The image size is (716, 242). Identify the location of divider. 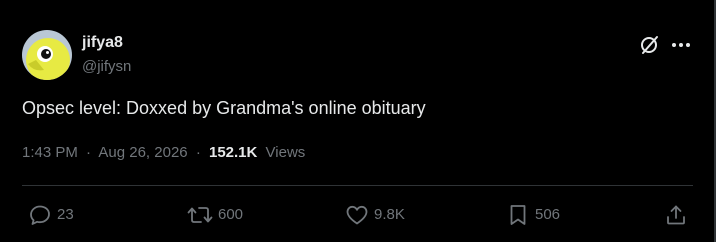
(357, 185).